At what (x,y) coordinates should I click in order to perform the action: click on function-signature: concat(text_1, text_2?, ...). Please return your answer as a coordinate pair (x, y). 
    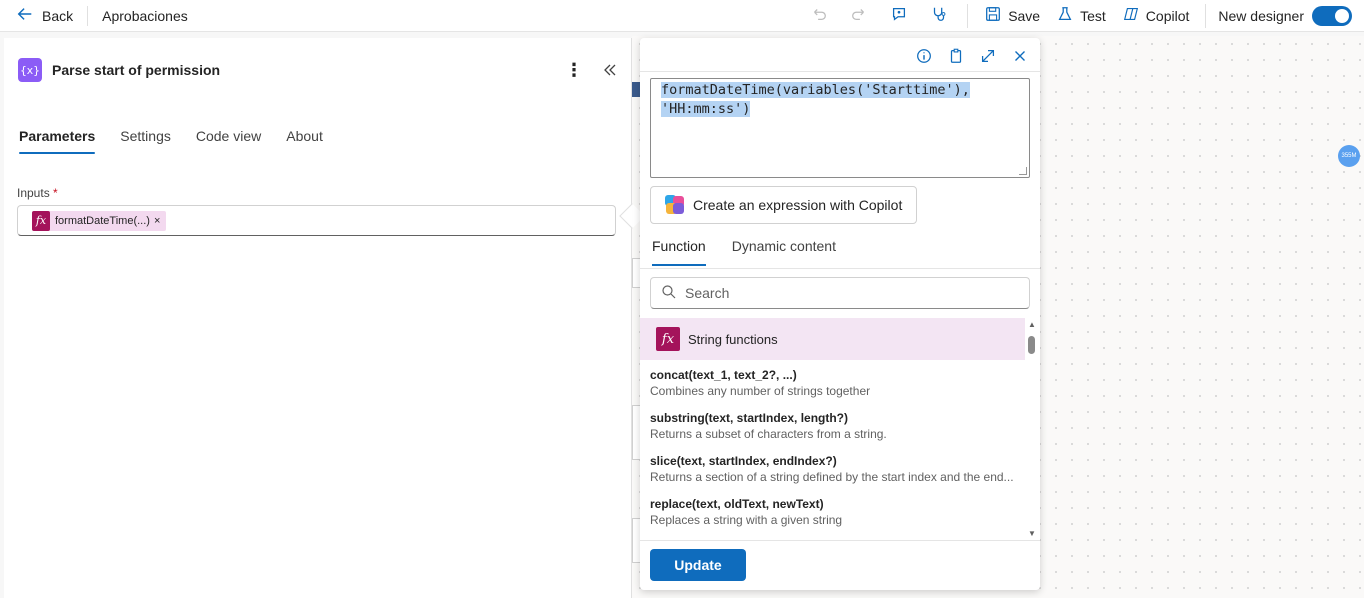
    Looking at the image, I should click on (723, 375).